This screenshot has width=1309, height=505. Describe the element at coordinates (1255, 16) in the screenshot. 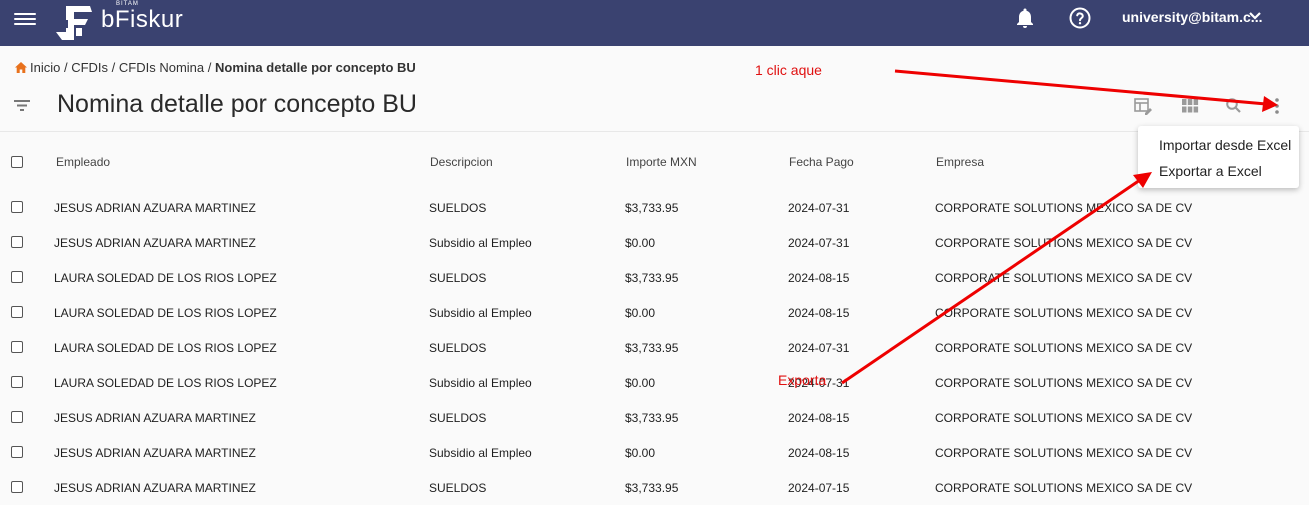

I see `chevron-down-icon` at that location.